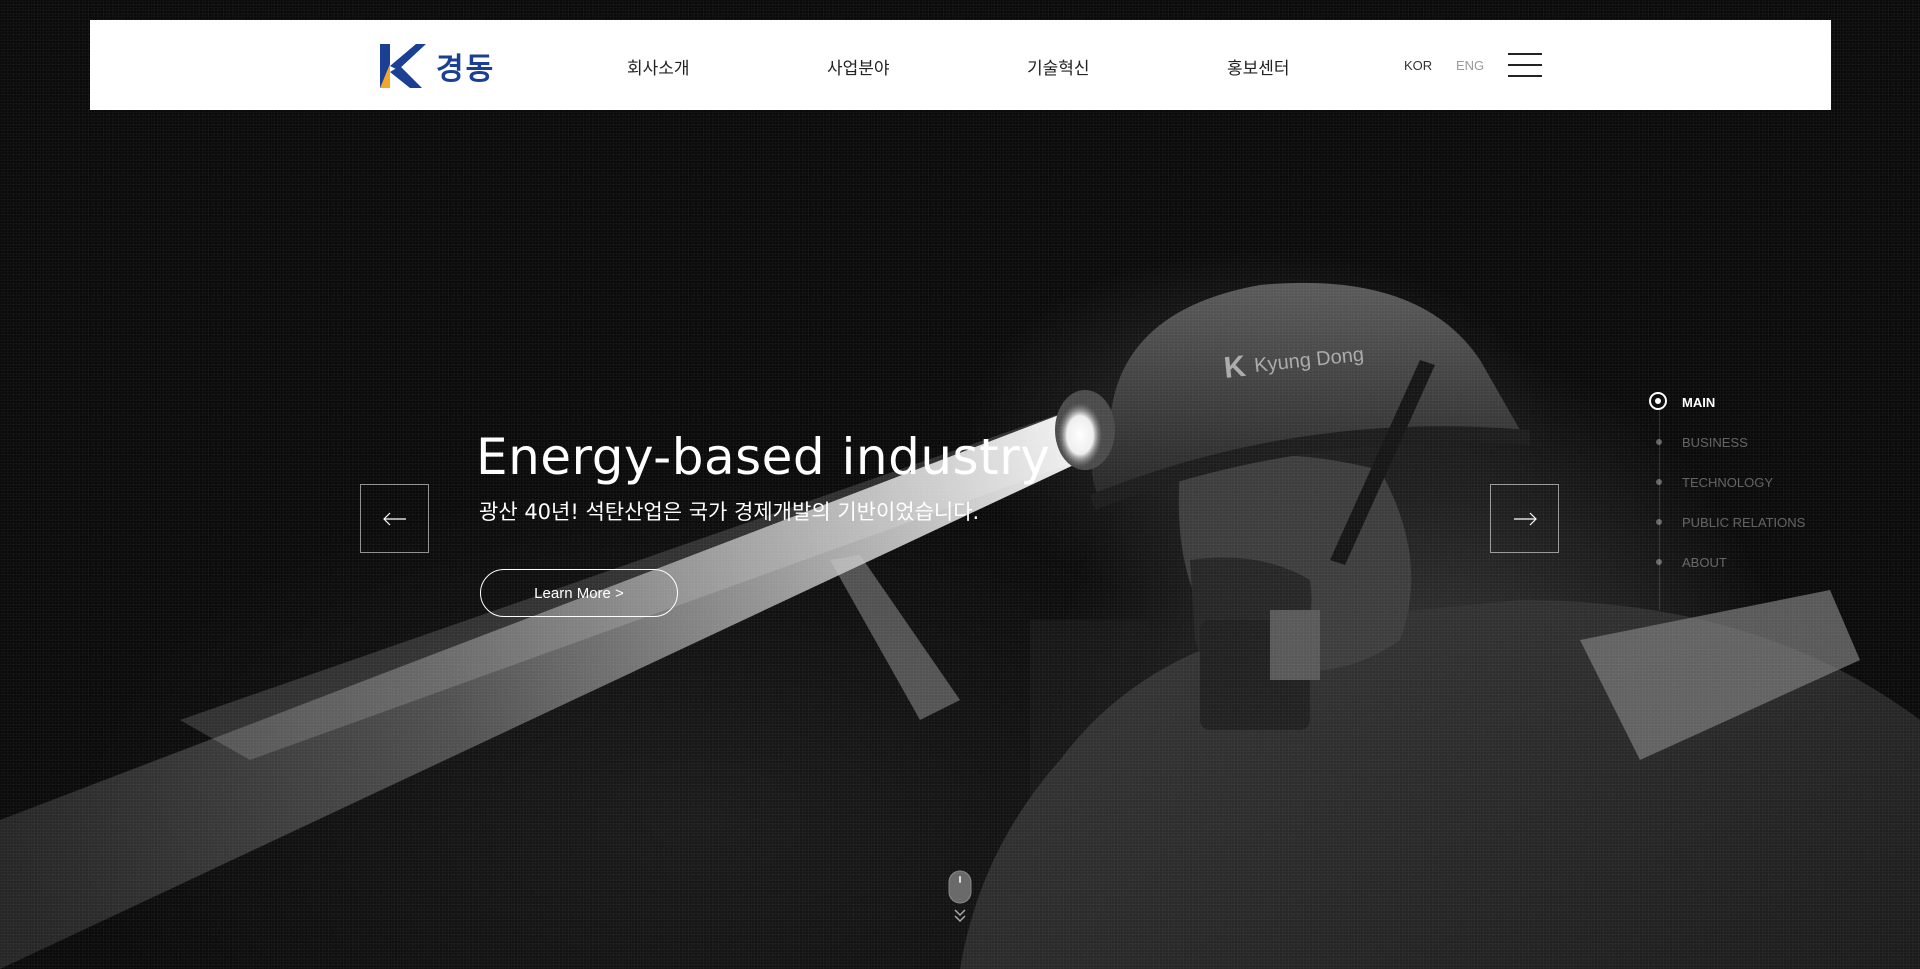 The image size is (1920, 969). I want to click on pager-label: PUBLIC RELATIONS, so click(1744, 522).